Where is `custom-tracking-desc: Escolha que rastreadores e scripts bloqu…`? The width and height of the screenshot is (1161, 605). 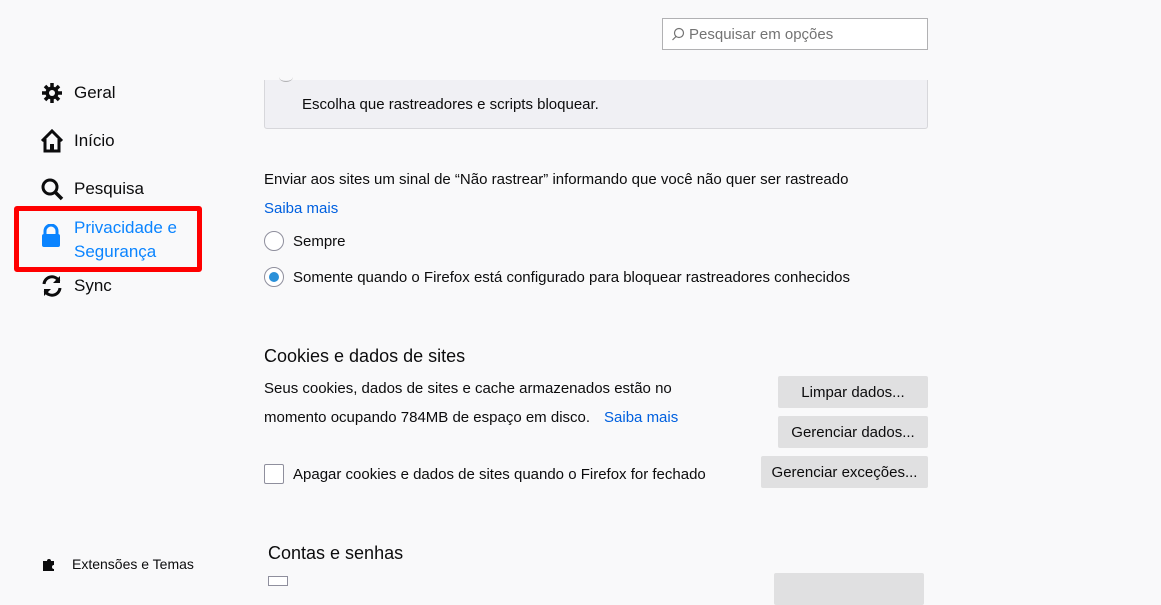
custom-tracking-desc: Escolha que rastreadores e scripts bloqu… is located at coordinates (450, 104).